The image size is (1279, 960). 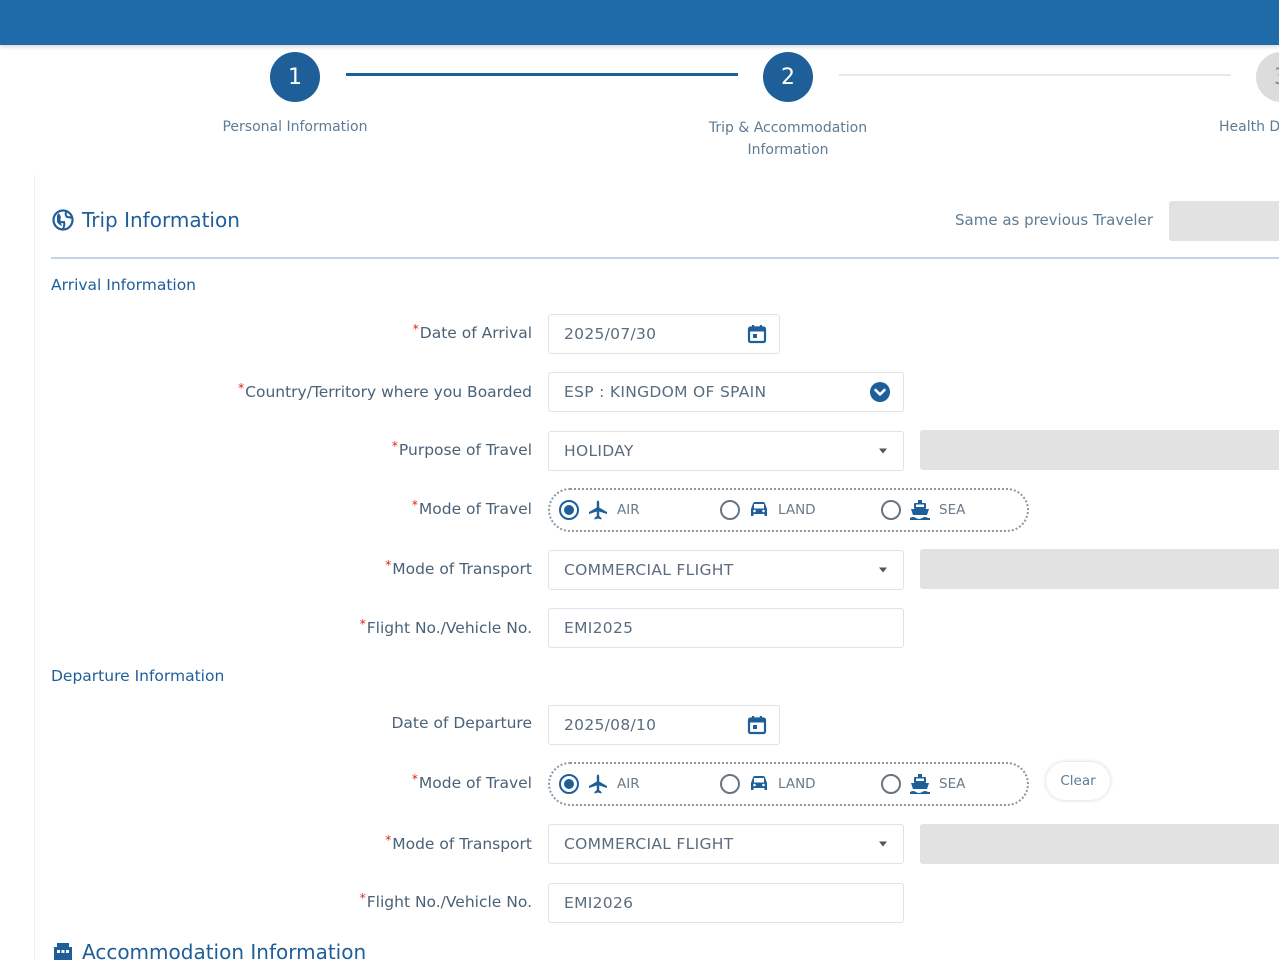 What do you see at coordinates (891, 510) in the screenshot?
I see `arrival-mode-sea-radio` at bounding box center [891, 510].